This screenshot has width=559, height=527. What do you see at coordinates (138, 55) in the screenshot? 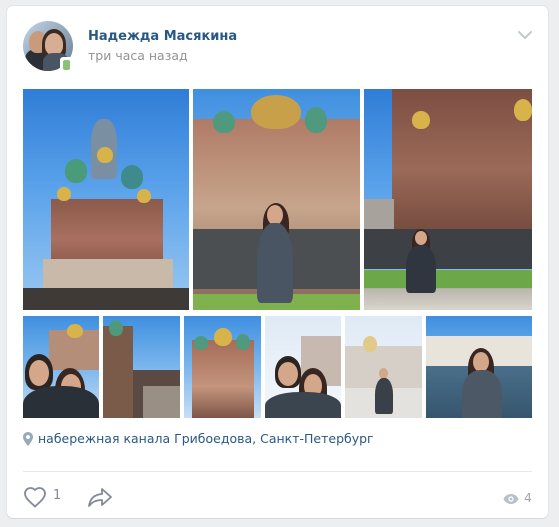
I see `post-time: три часа назад` at bounding box center [138, 55].